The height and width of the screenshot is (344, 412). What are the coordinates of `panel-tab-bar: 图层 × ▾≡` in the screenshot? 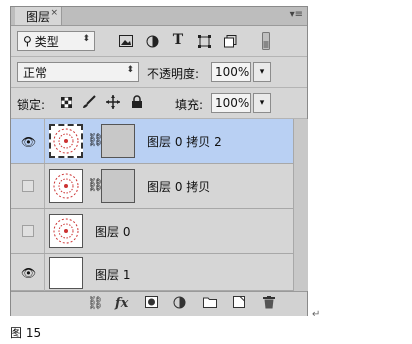 It's located at (159, 16).